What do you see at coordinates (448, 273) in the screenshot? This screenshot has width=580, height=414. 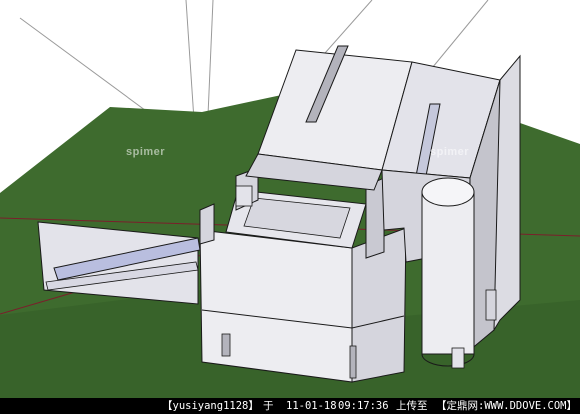 I see `cylinder-tower-body` at bounding box center [448, 273].